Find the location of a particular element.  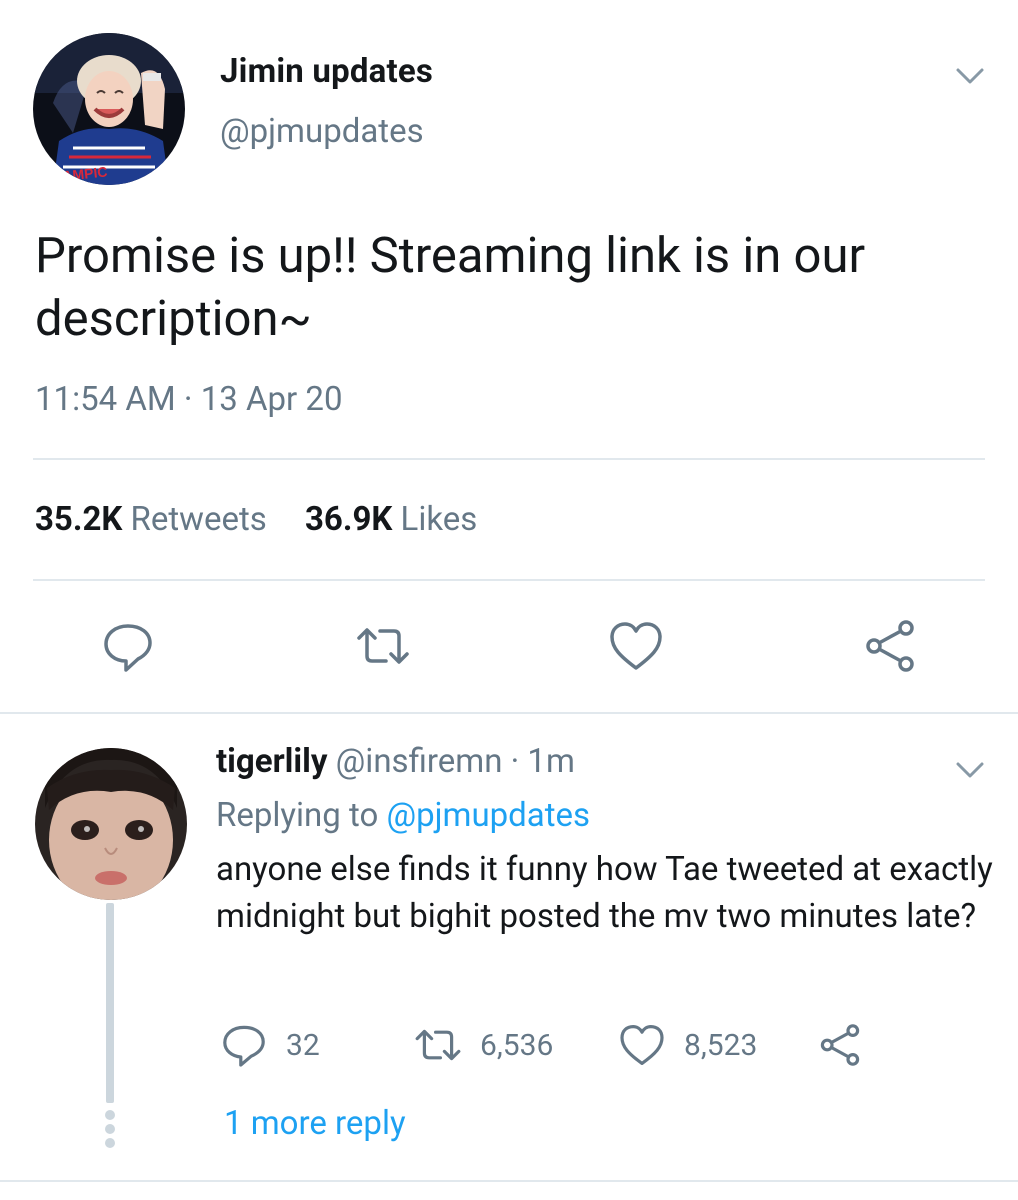

retweets-count: 35.2K is located at coordinates (79, 519).